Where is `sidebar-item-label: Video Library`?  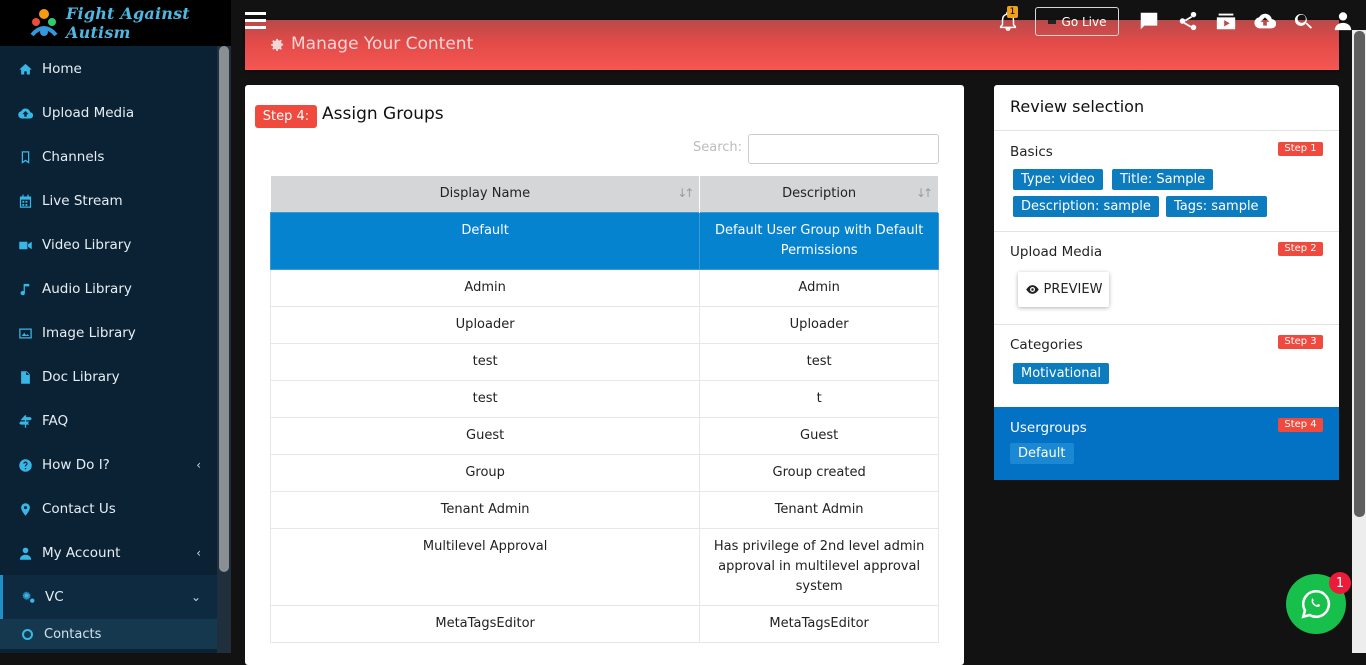
sidebar-item-label: Video Library is located at coordinates (87, 245).